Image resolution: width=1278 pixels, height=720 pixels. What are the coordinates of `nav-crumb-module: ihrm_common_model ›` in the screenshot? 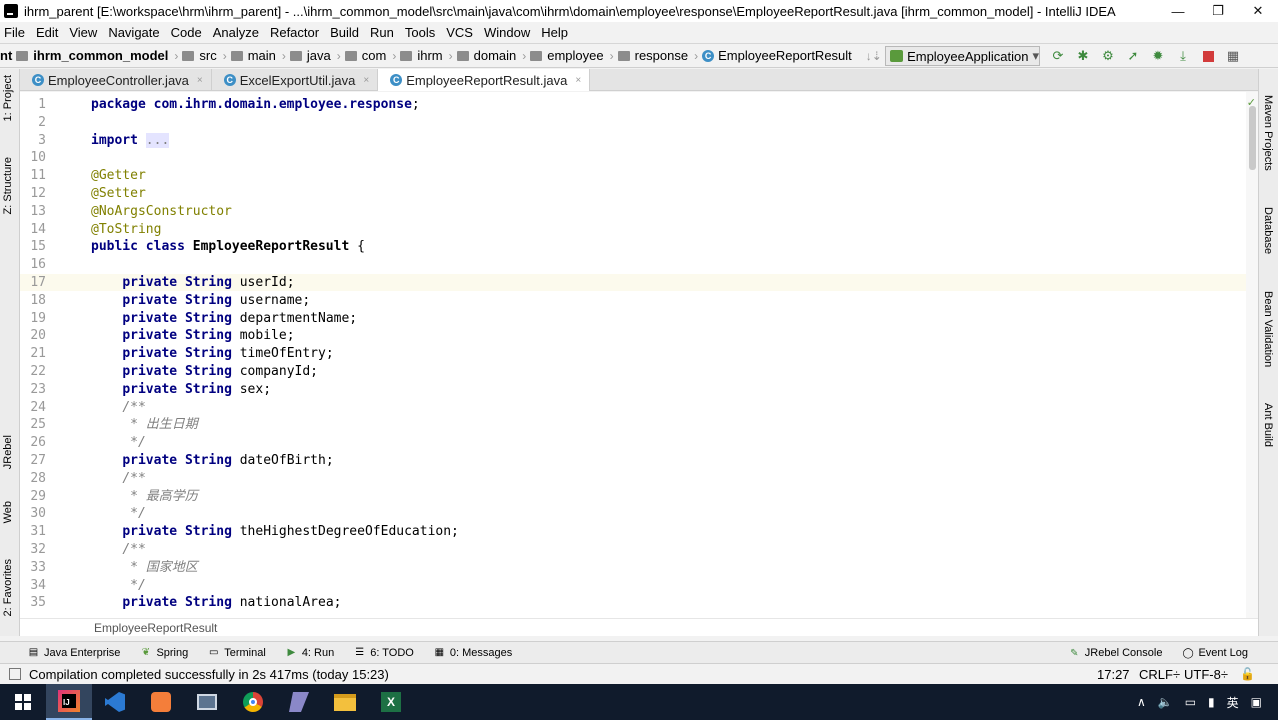 It's located at (95, 55).